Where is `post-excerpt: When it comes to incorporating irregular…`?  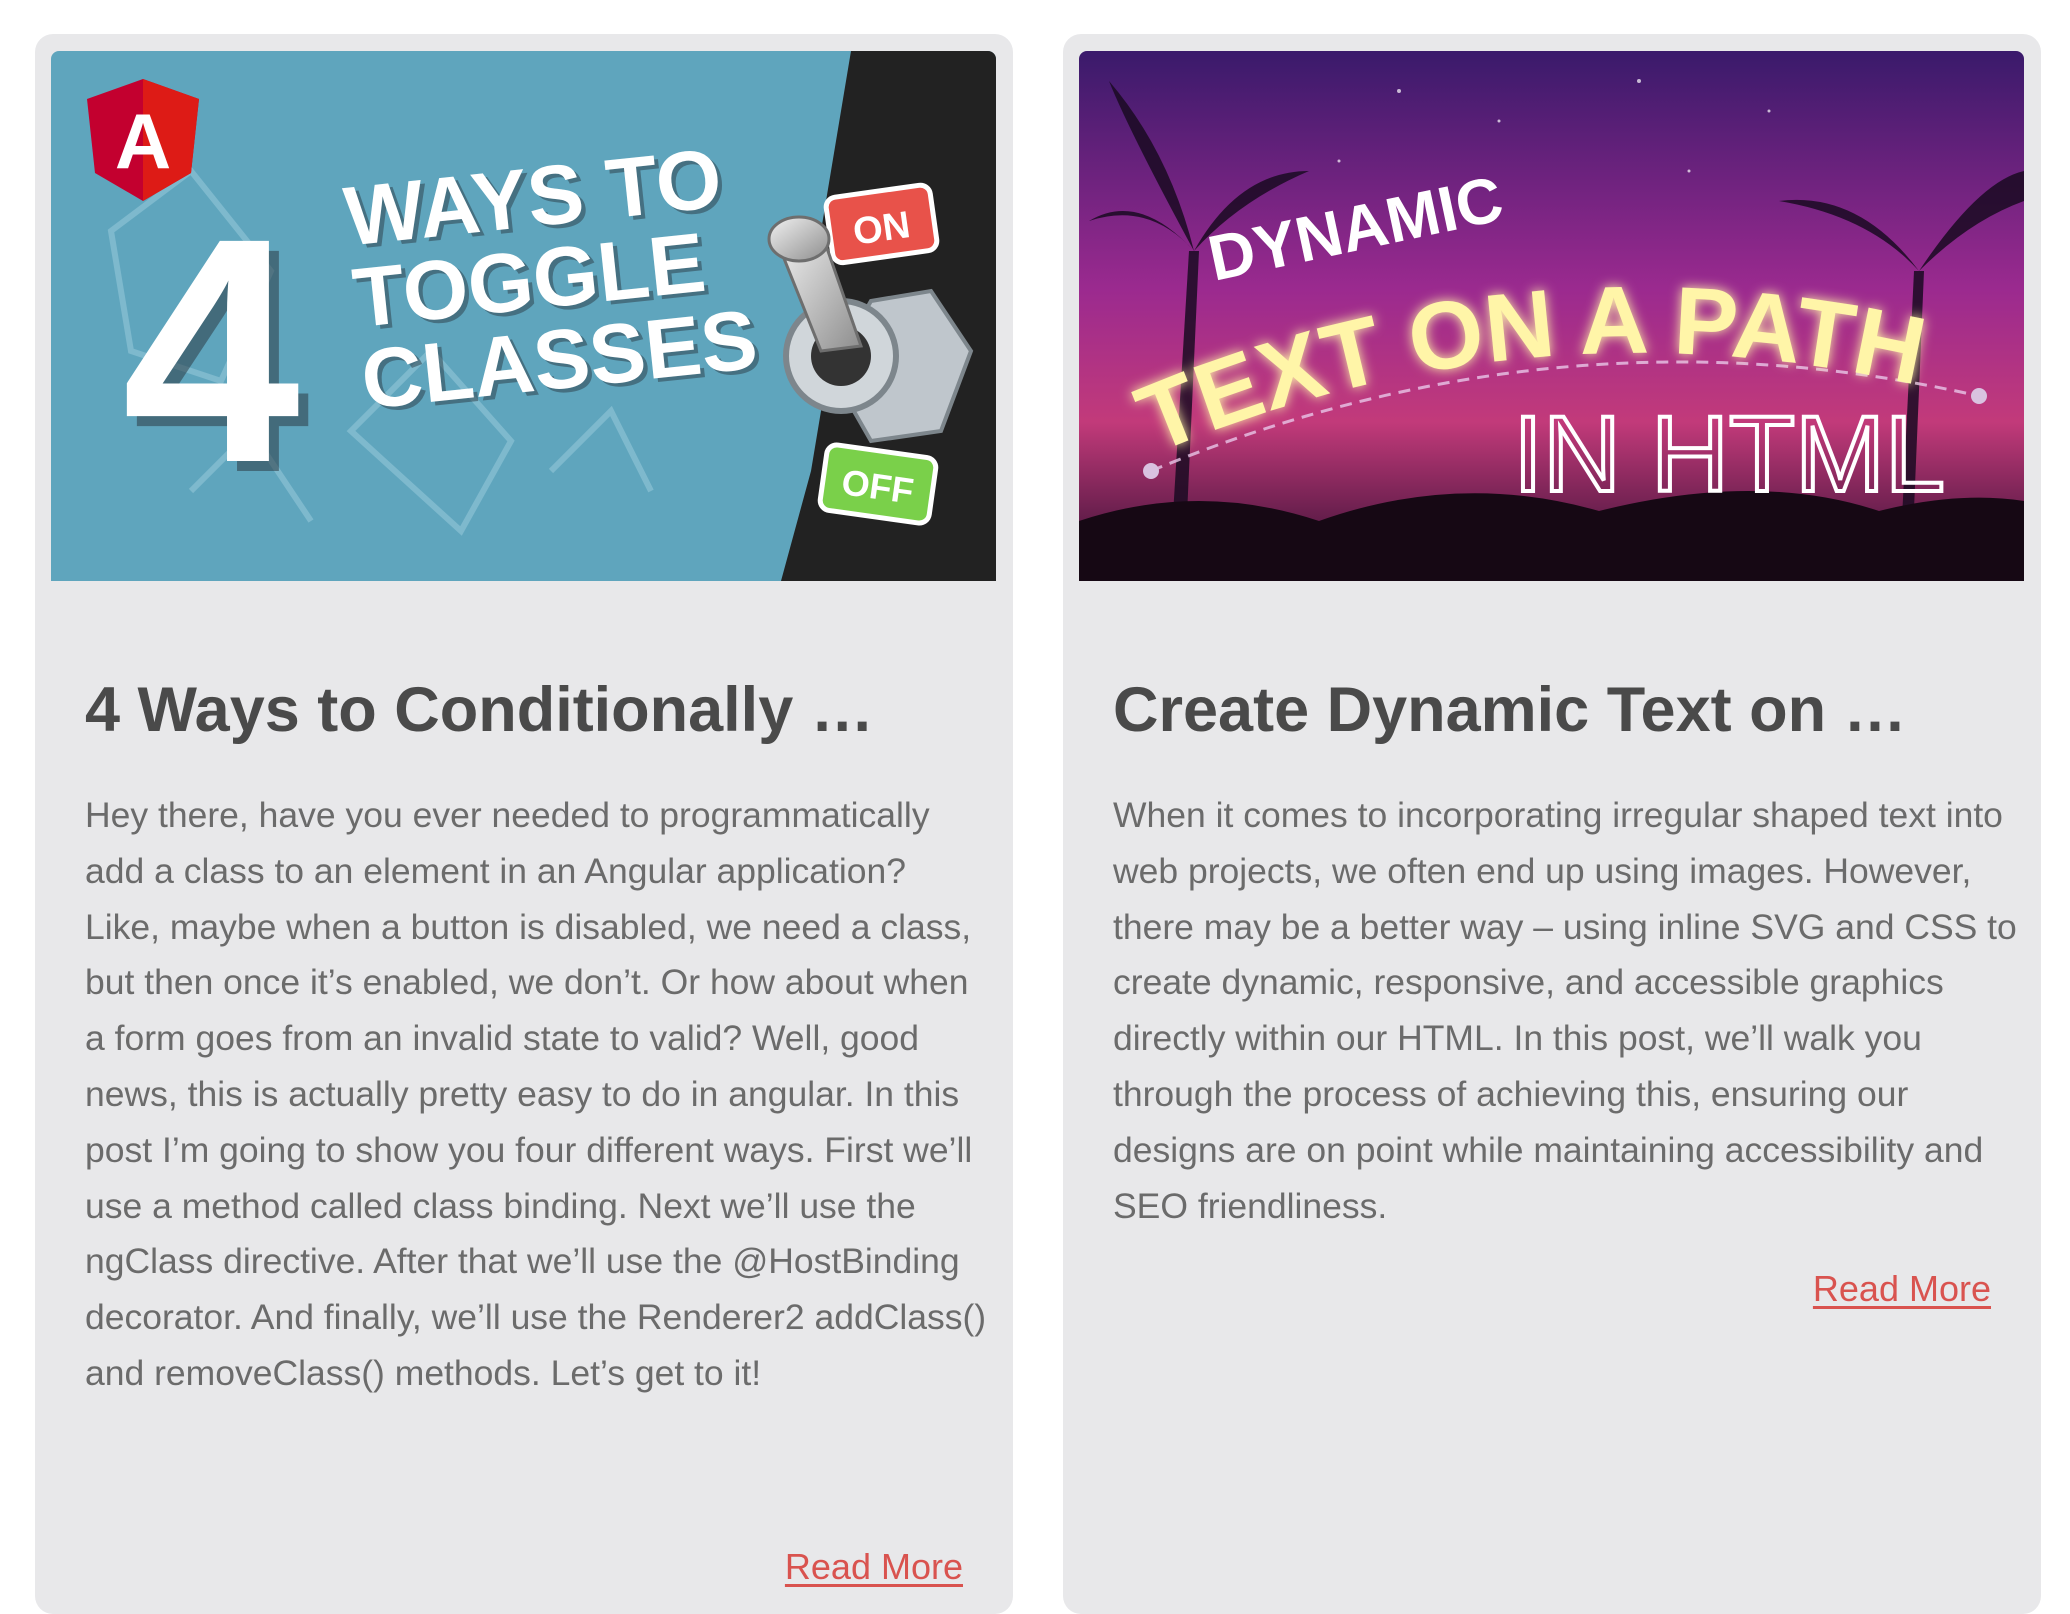
post-excerpt: When it comes to incorporating irregular… is located at coordinates (1565, 1010).